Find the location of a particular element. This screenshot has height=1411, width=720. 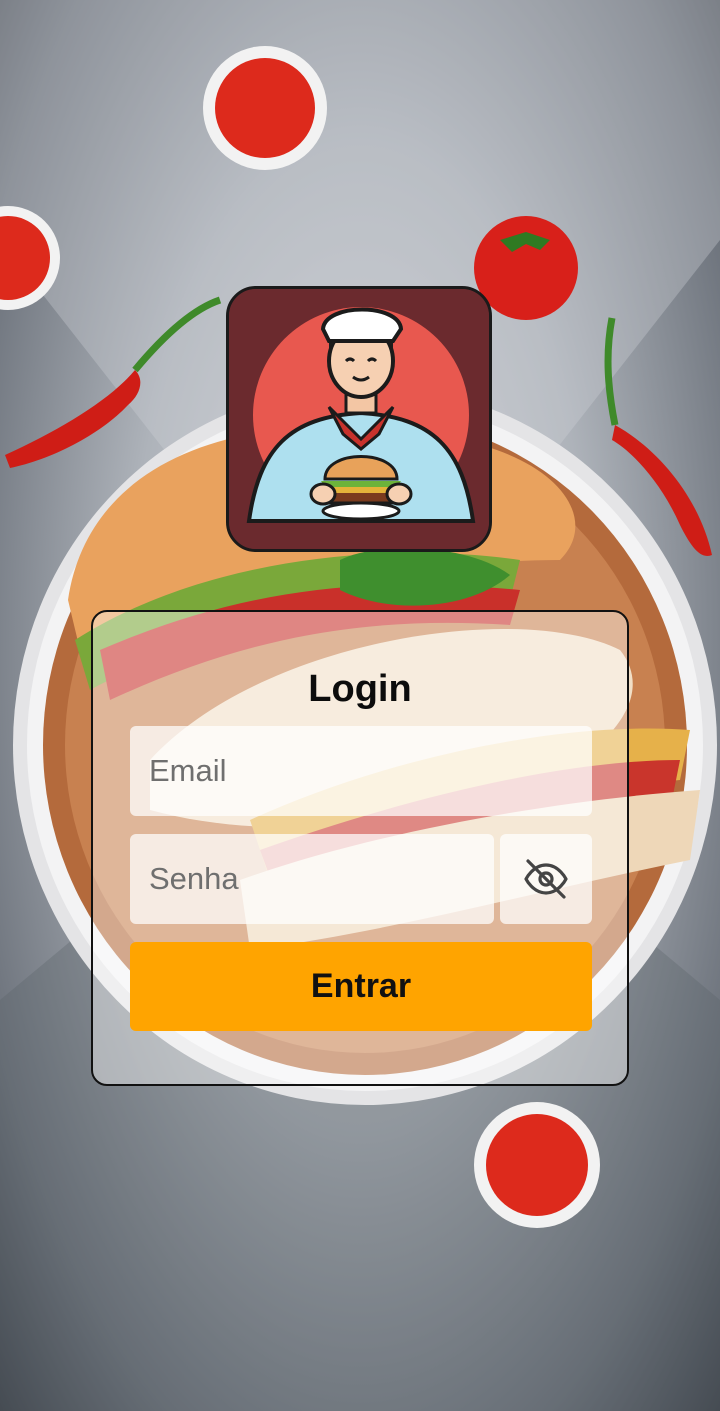

password-placeholder: Senha is located at coordinates (194, 878).